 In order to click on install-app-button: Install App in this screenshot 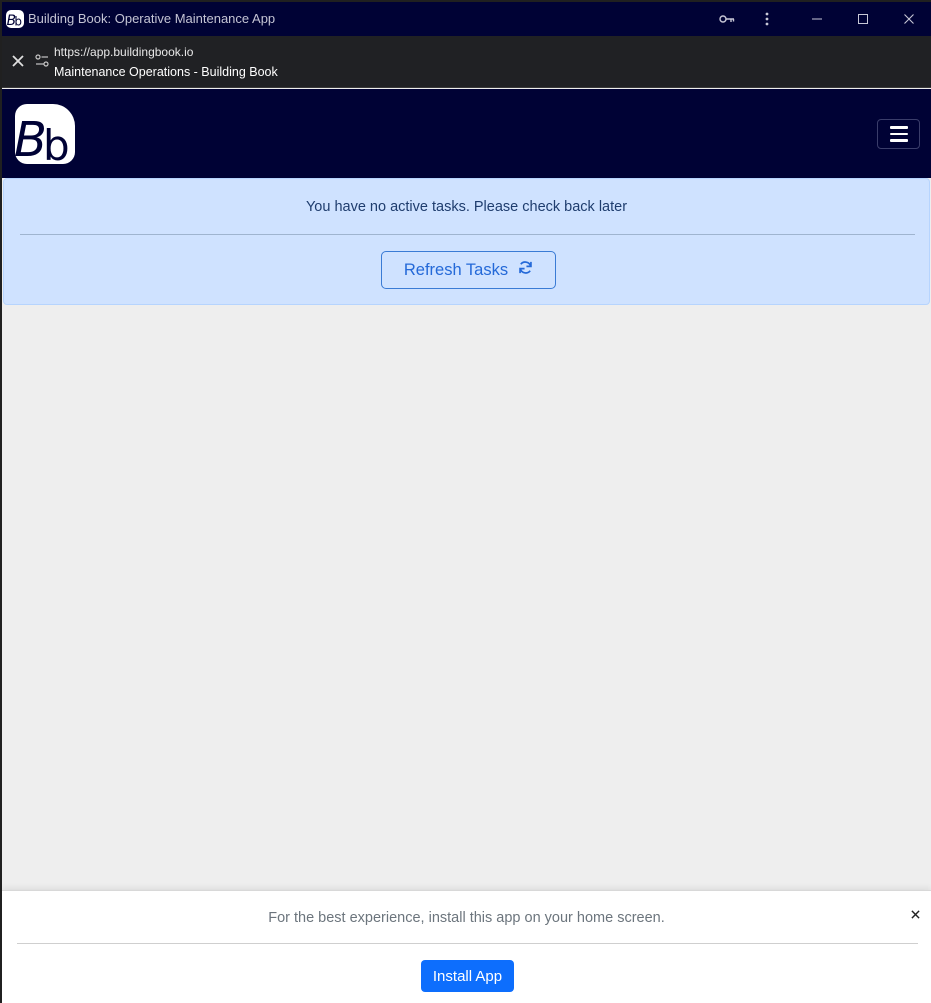, I will do `click(467, 976)`.